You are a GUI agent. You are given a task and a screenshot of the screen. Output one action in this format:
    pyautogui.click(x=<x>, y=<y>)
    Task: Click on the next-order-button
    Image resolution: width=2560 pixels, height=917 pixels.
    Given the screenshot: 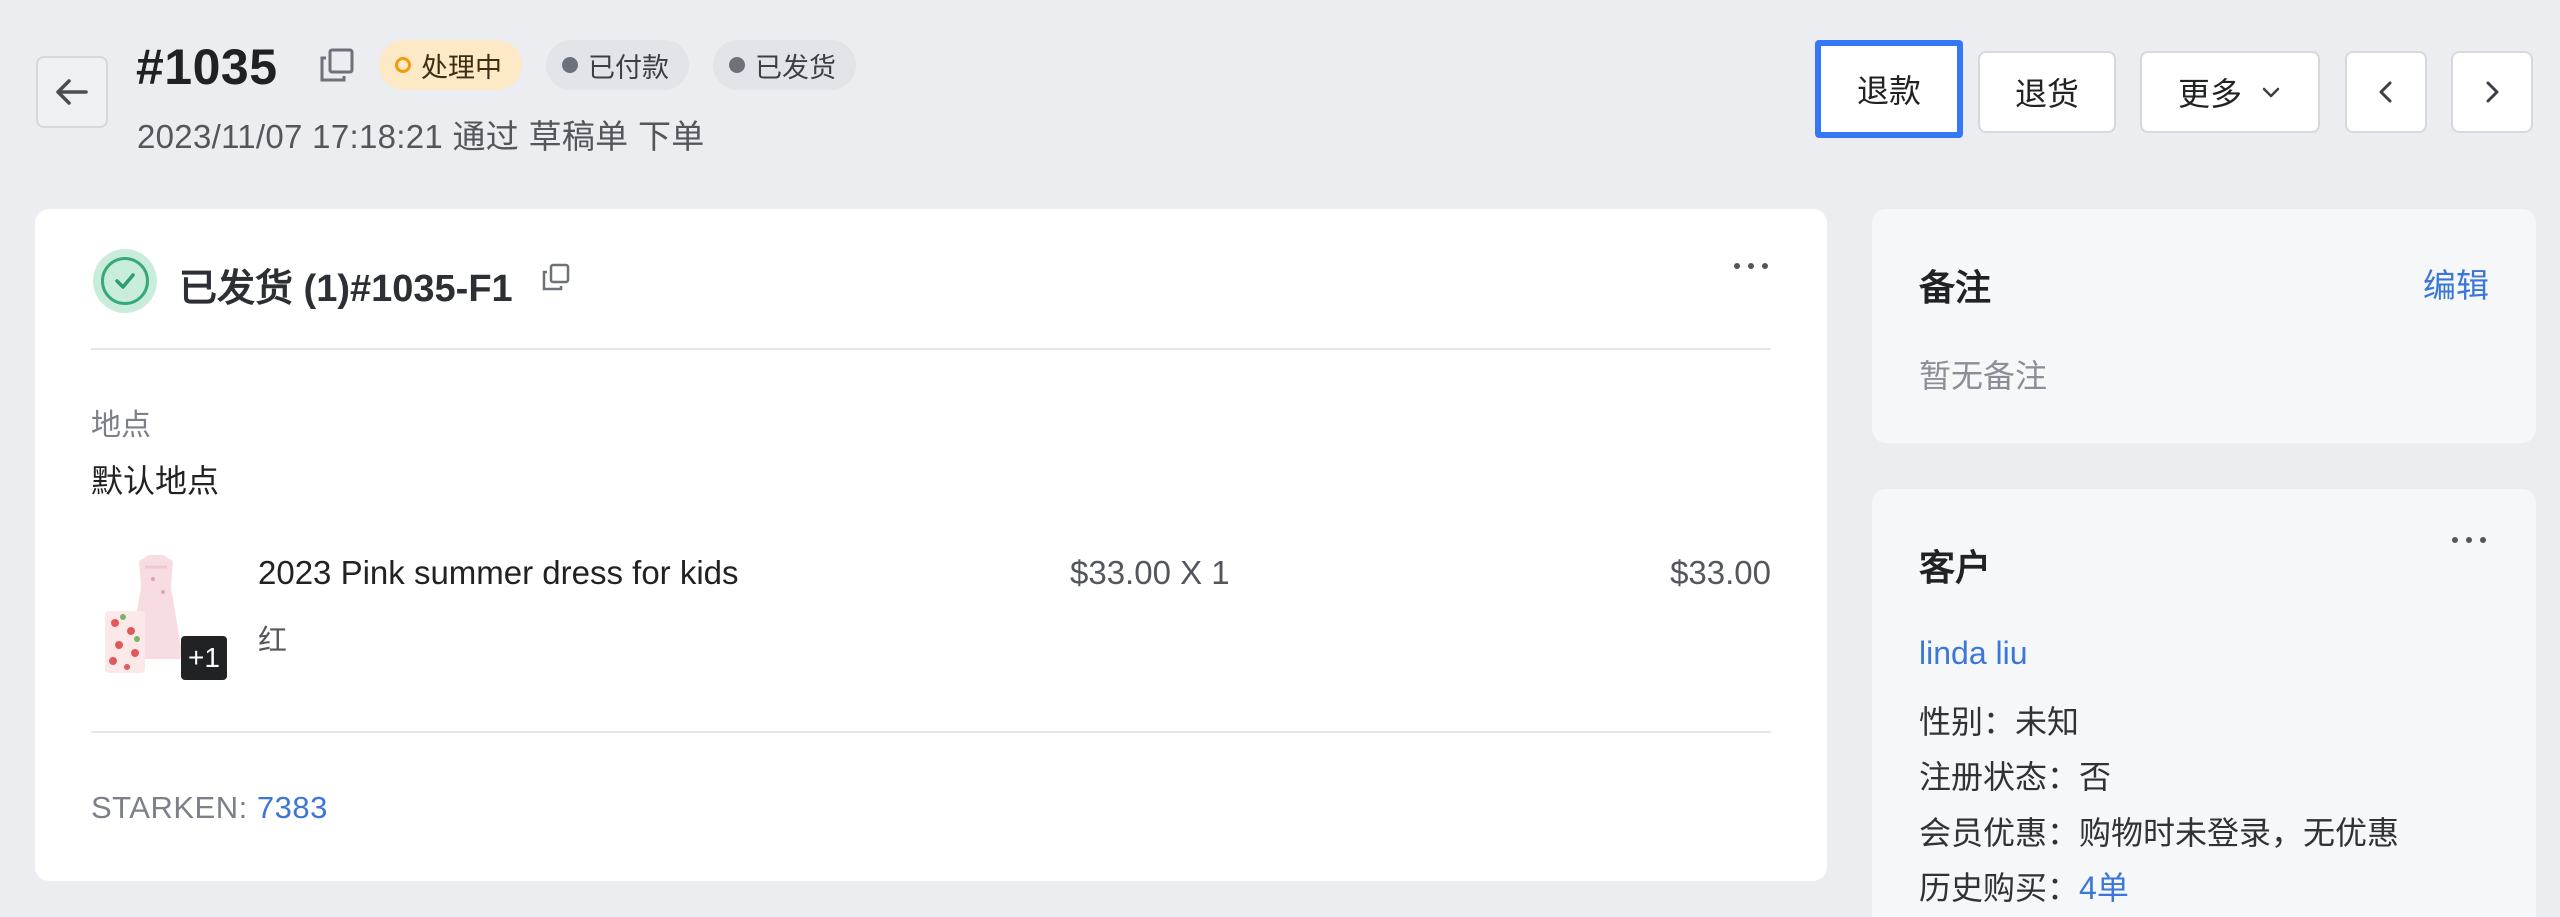 What is the action you would take?
    pyautogui.click(x=2492, y=92)
    